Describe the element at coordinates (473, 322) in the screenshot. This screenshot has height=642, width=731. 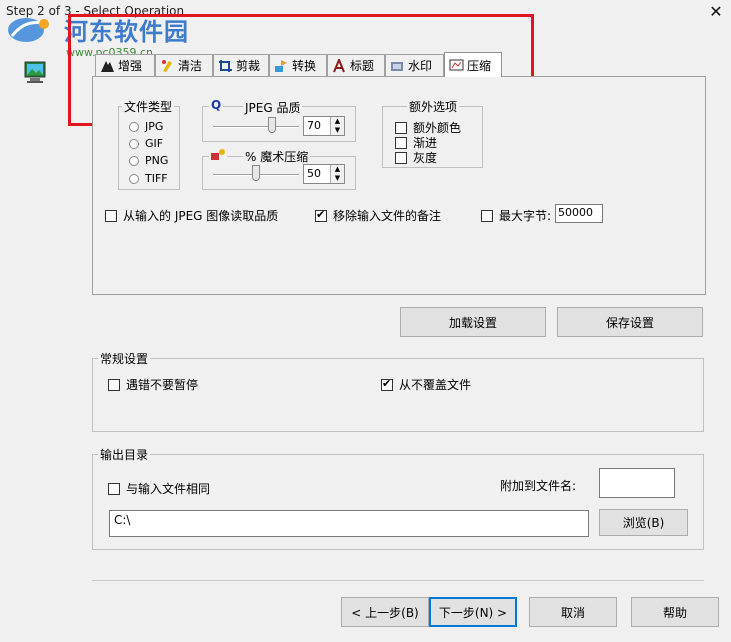
I see `load-settings-button: 加载设置` at that location.